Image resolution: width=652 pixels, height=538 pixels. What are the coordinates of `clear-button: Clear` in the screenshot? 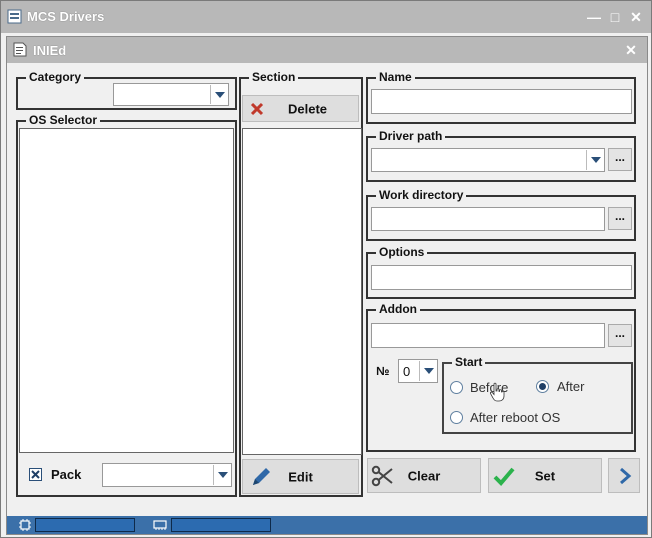 It's located at (424, 475).